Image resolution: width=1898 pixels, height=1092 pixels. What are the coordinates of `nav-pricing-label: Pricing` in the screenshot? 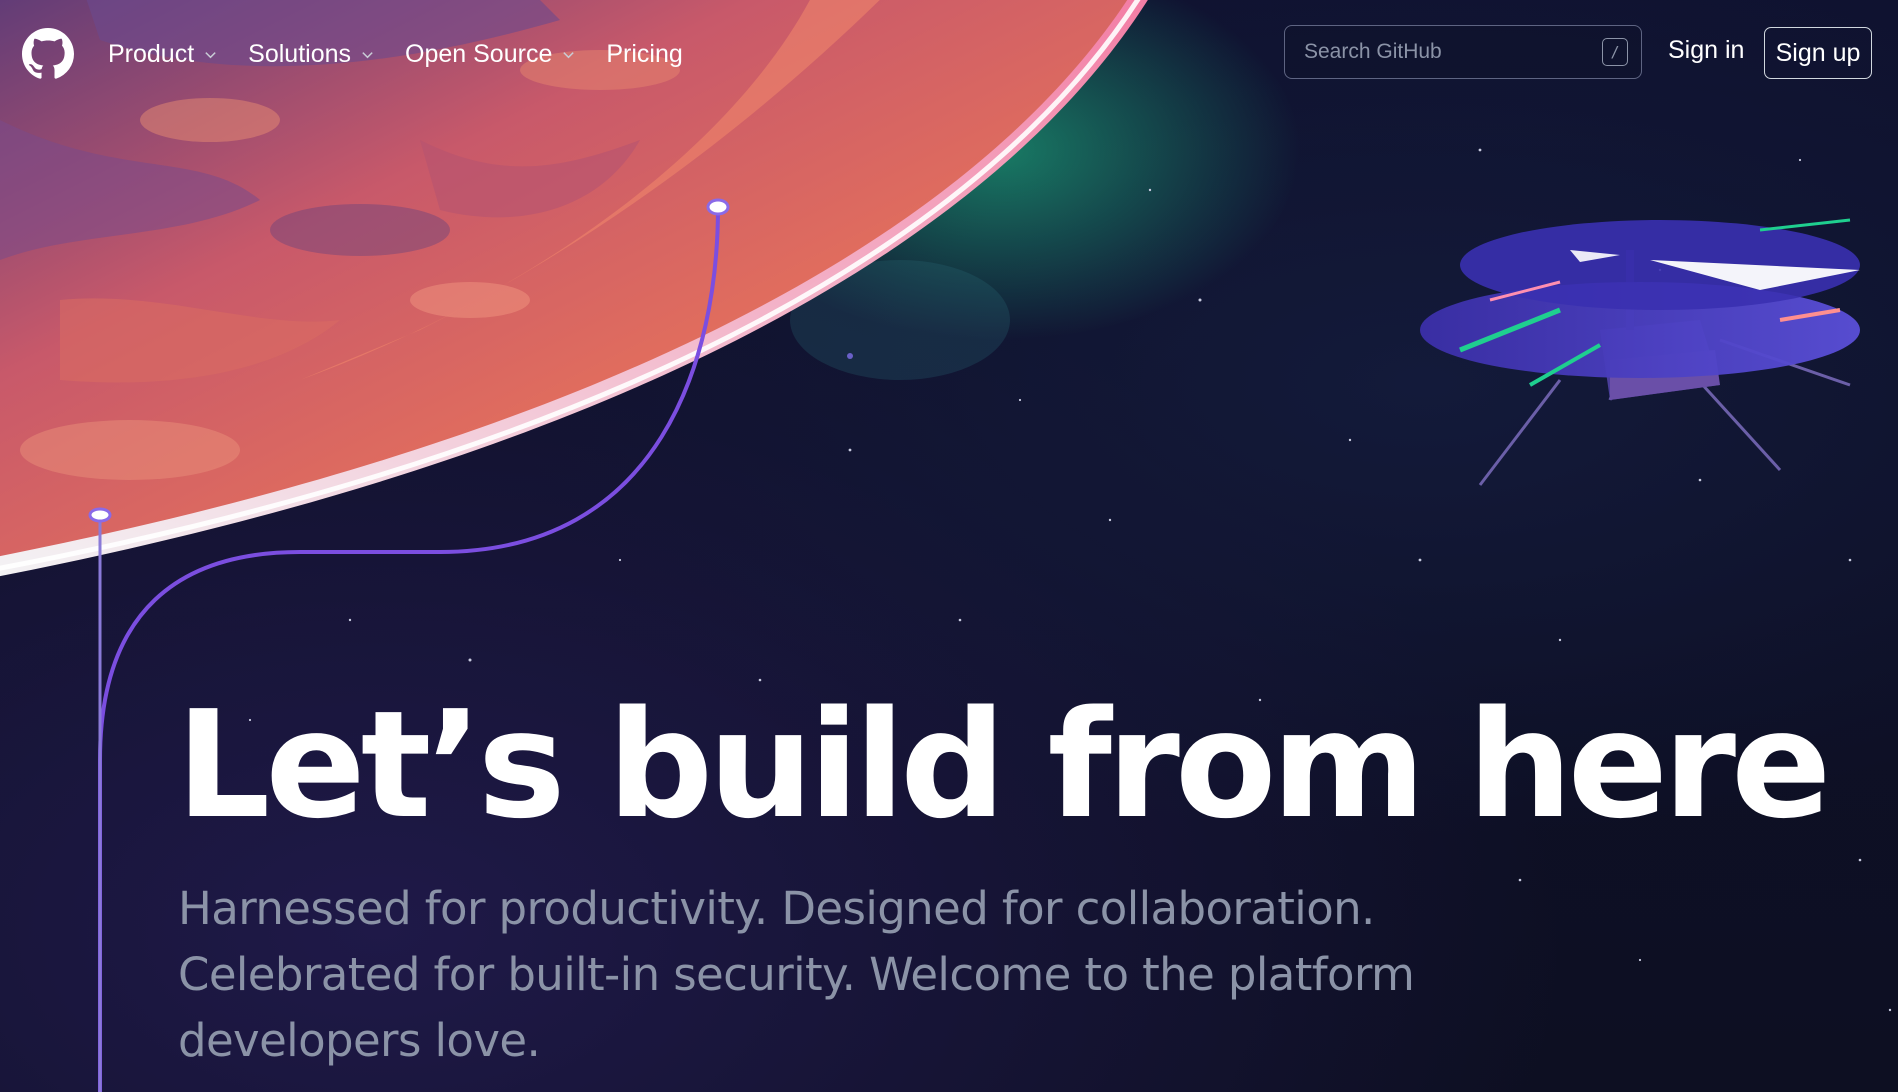 It's located at (644, 53).